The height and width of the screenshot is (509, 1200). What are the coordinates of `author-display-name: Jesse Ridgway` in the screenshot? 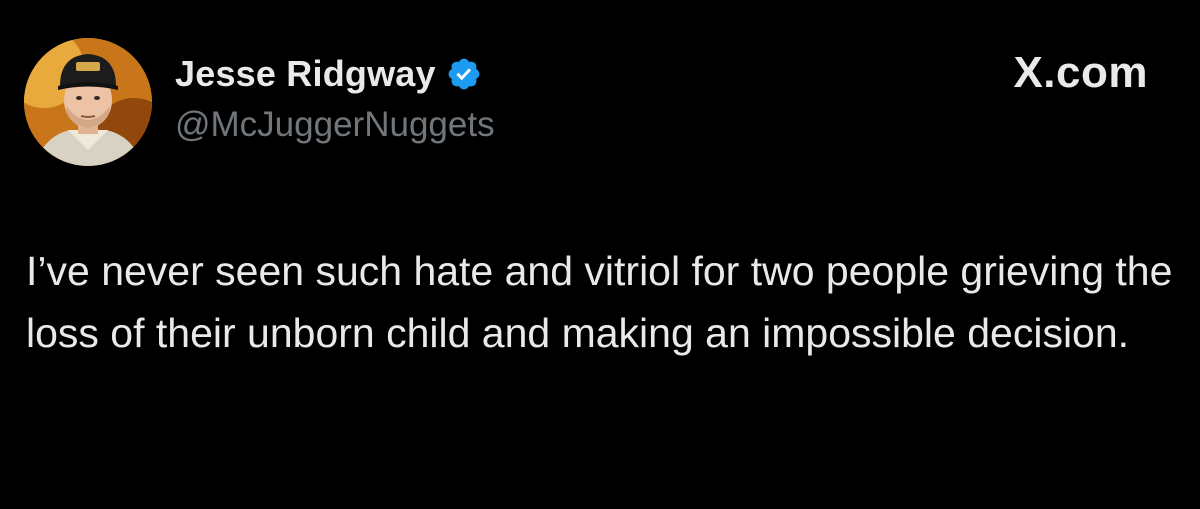 It's located at (305, 74).